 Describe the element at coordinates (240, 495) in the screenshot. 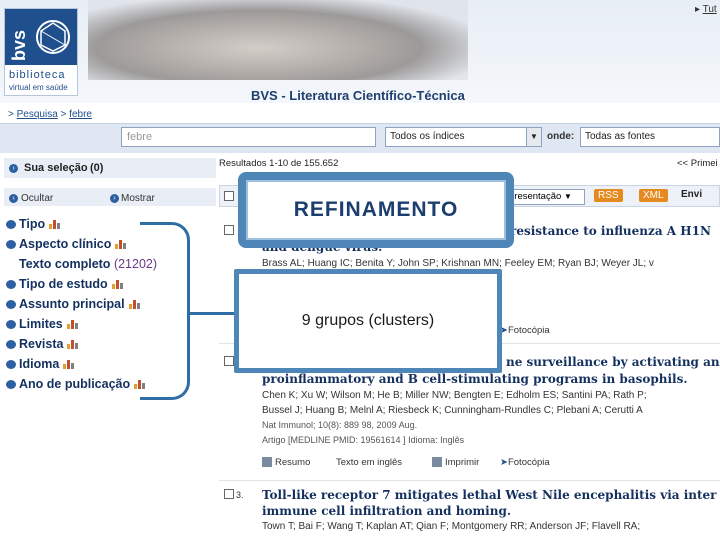

I see `result-number: 3.` at that location.